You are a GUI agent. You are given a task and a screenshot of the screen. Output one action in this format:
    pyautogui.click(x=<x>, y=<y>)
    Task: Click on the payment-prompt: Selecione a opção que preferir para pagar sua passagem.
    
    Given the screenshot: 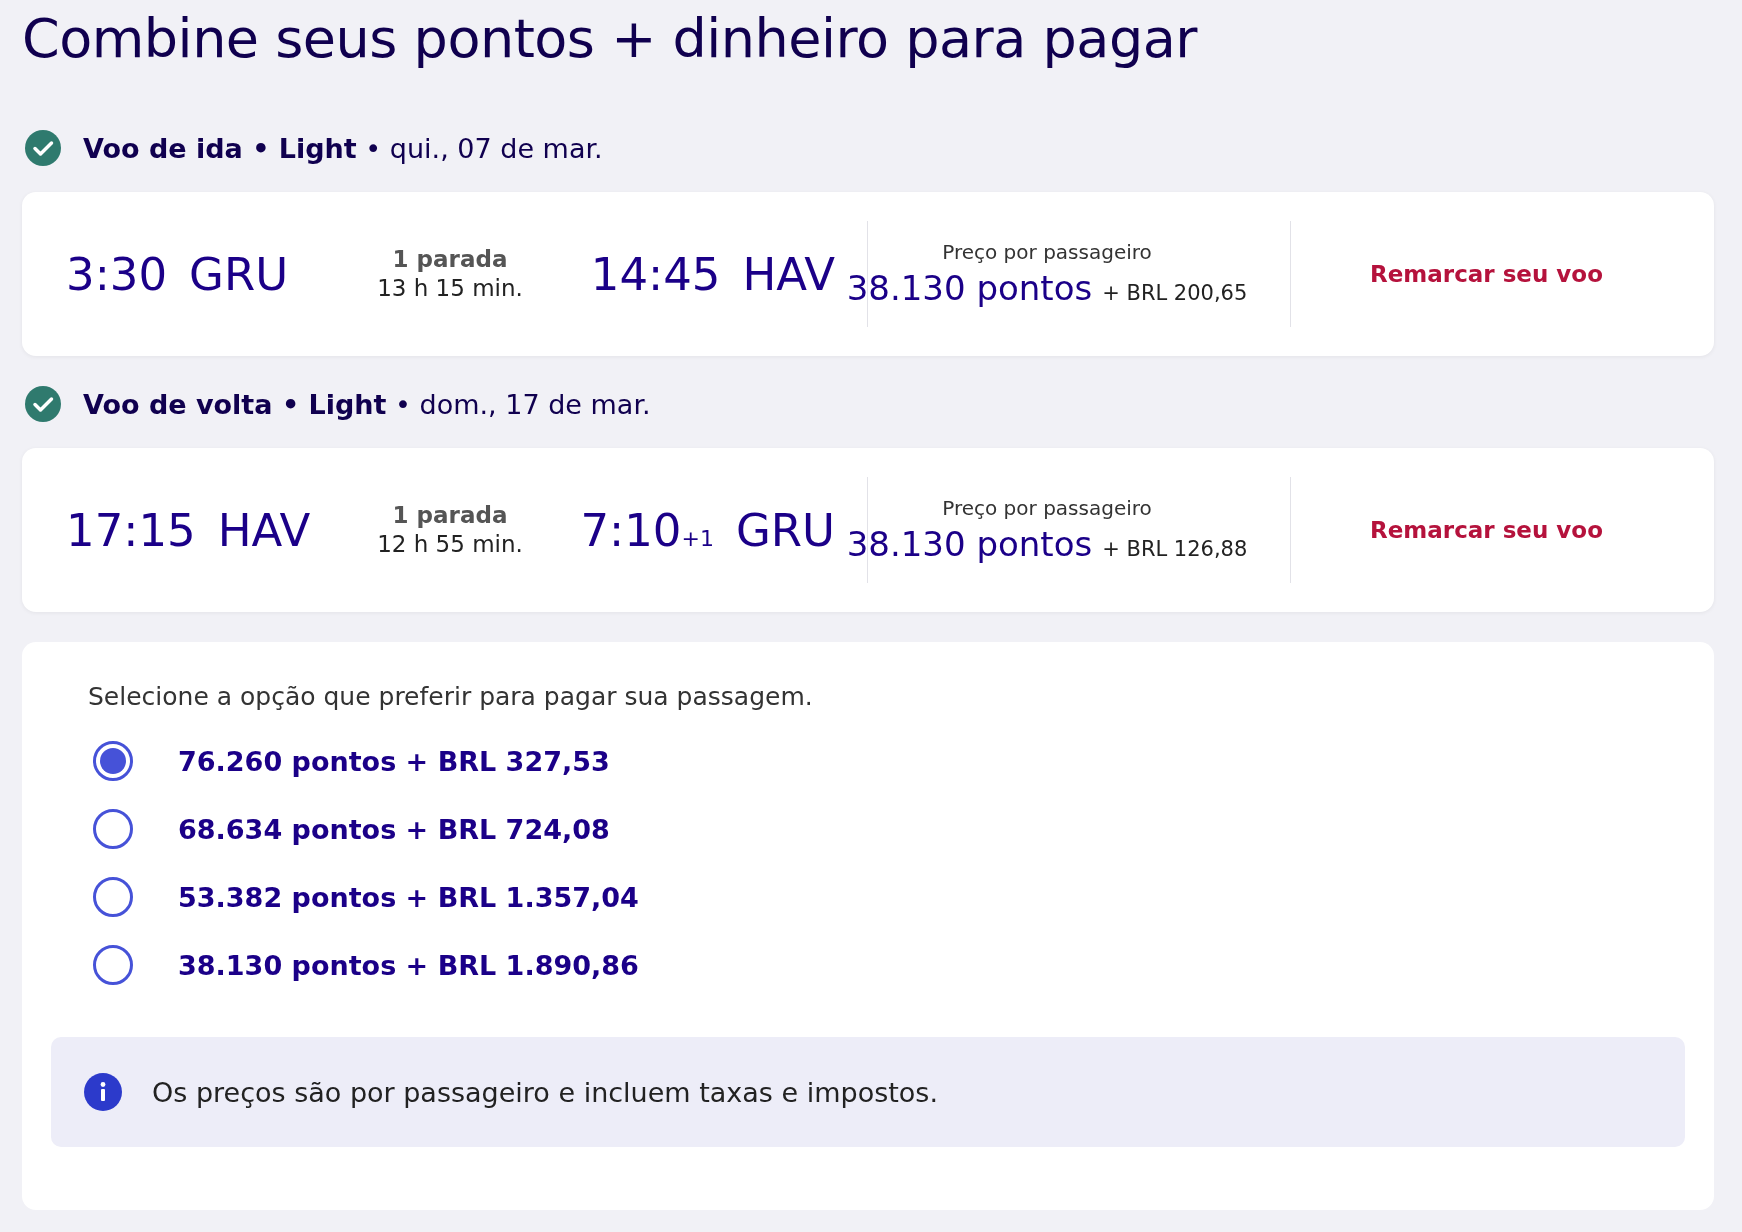 What is the action you would take?
    pyautogui.click(x=451, y=696)
    